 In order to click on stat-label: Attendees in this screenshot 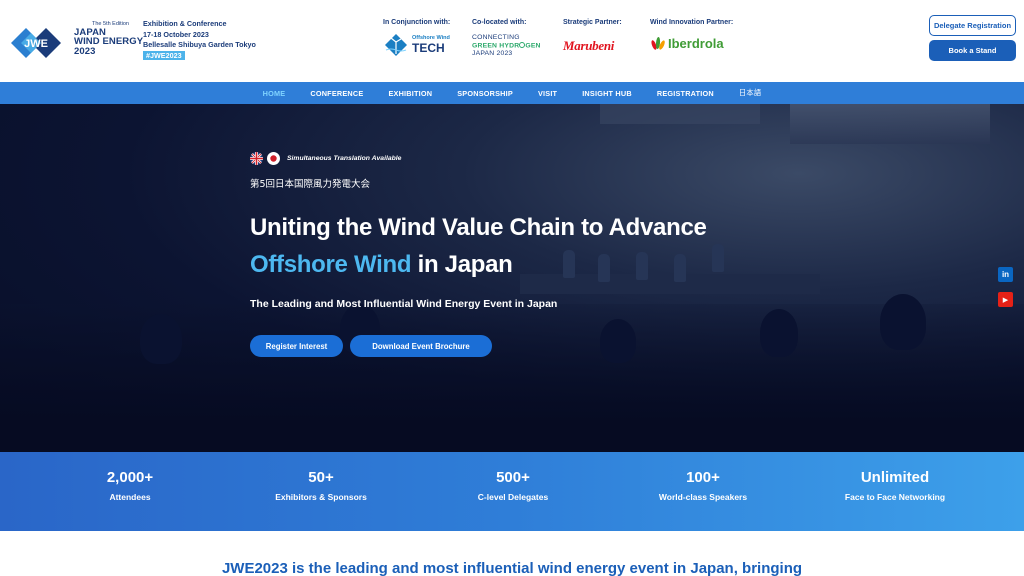, I will do `click(130, 497)`.